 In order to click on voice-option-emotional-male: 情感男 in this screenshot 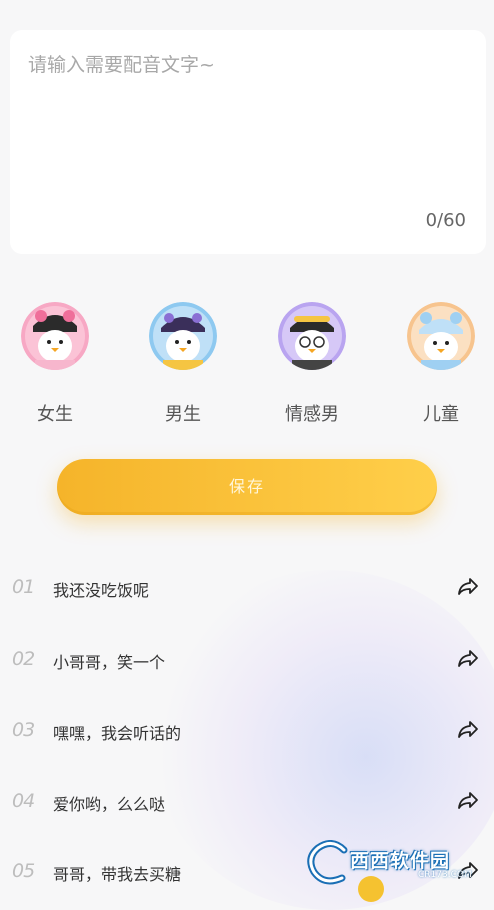, I will do `click(312, 363)`.